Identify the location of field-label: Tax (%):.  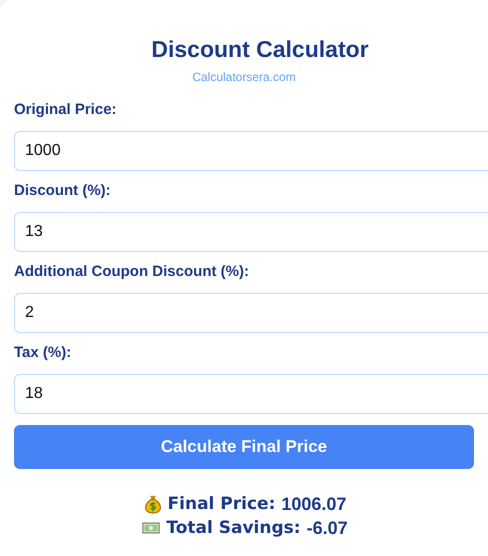
(43, 353).